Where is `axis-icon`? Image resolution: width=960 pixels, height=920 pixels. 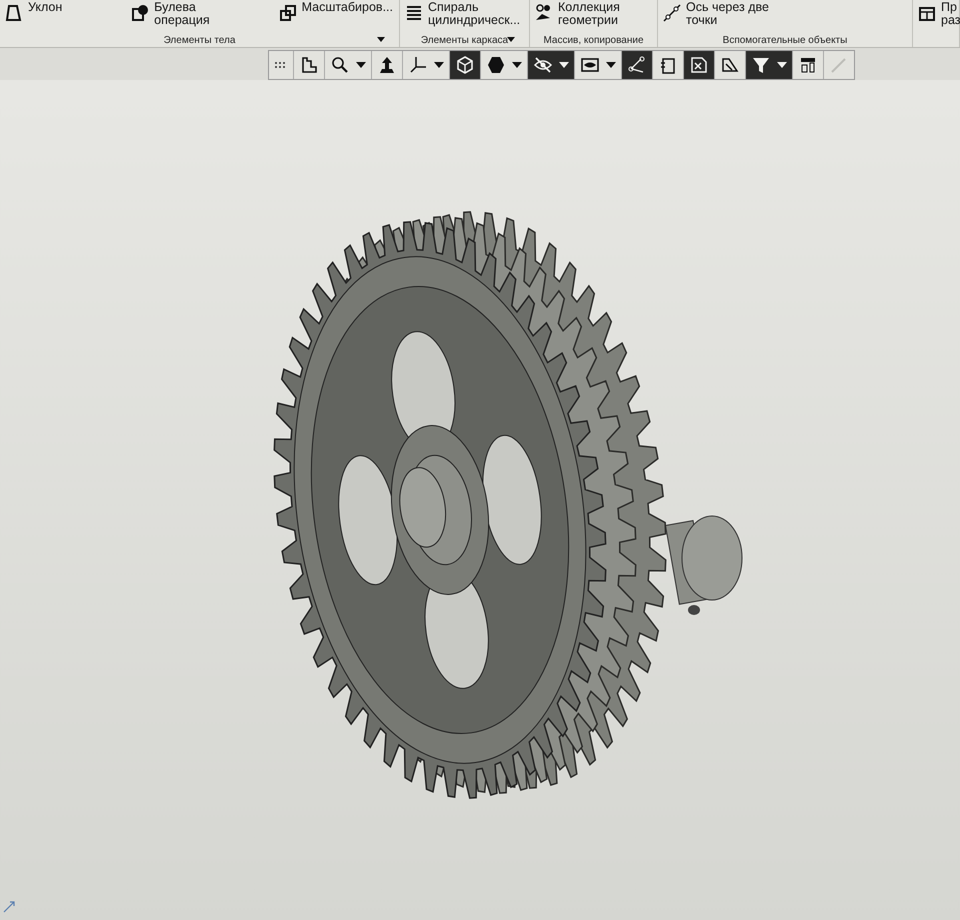
axis-icon is located at coordinates (672, 13).